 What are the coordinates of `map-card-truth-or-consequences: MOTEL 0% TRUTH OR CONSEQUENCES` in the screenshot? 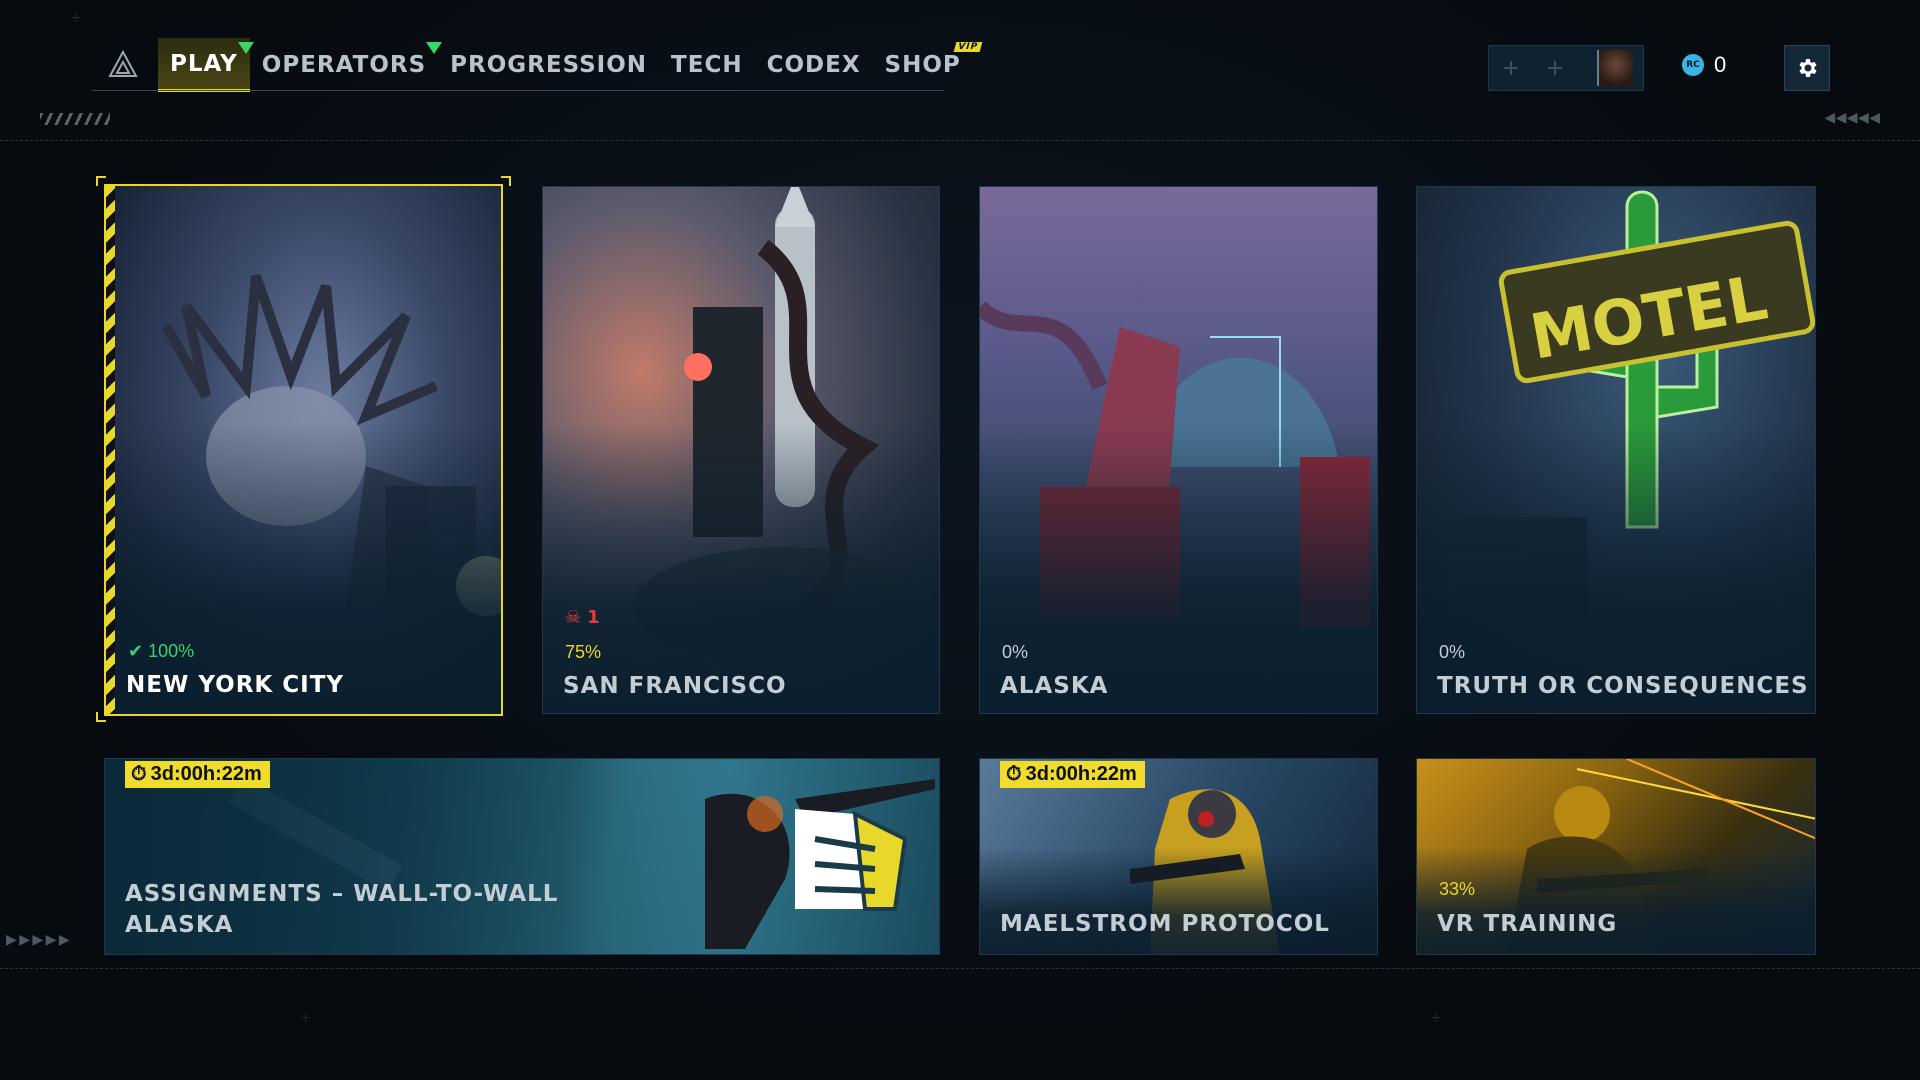 It's located at (1616, 450).